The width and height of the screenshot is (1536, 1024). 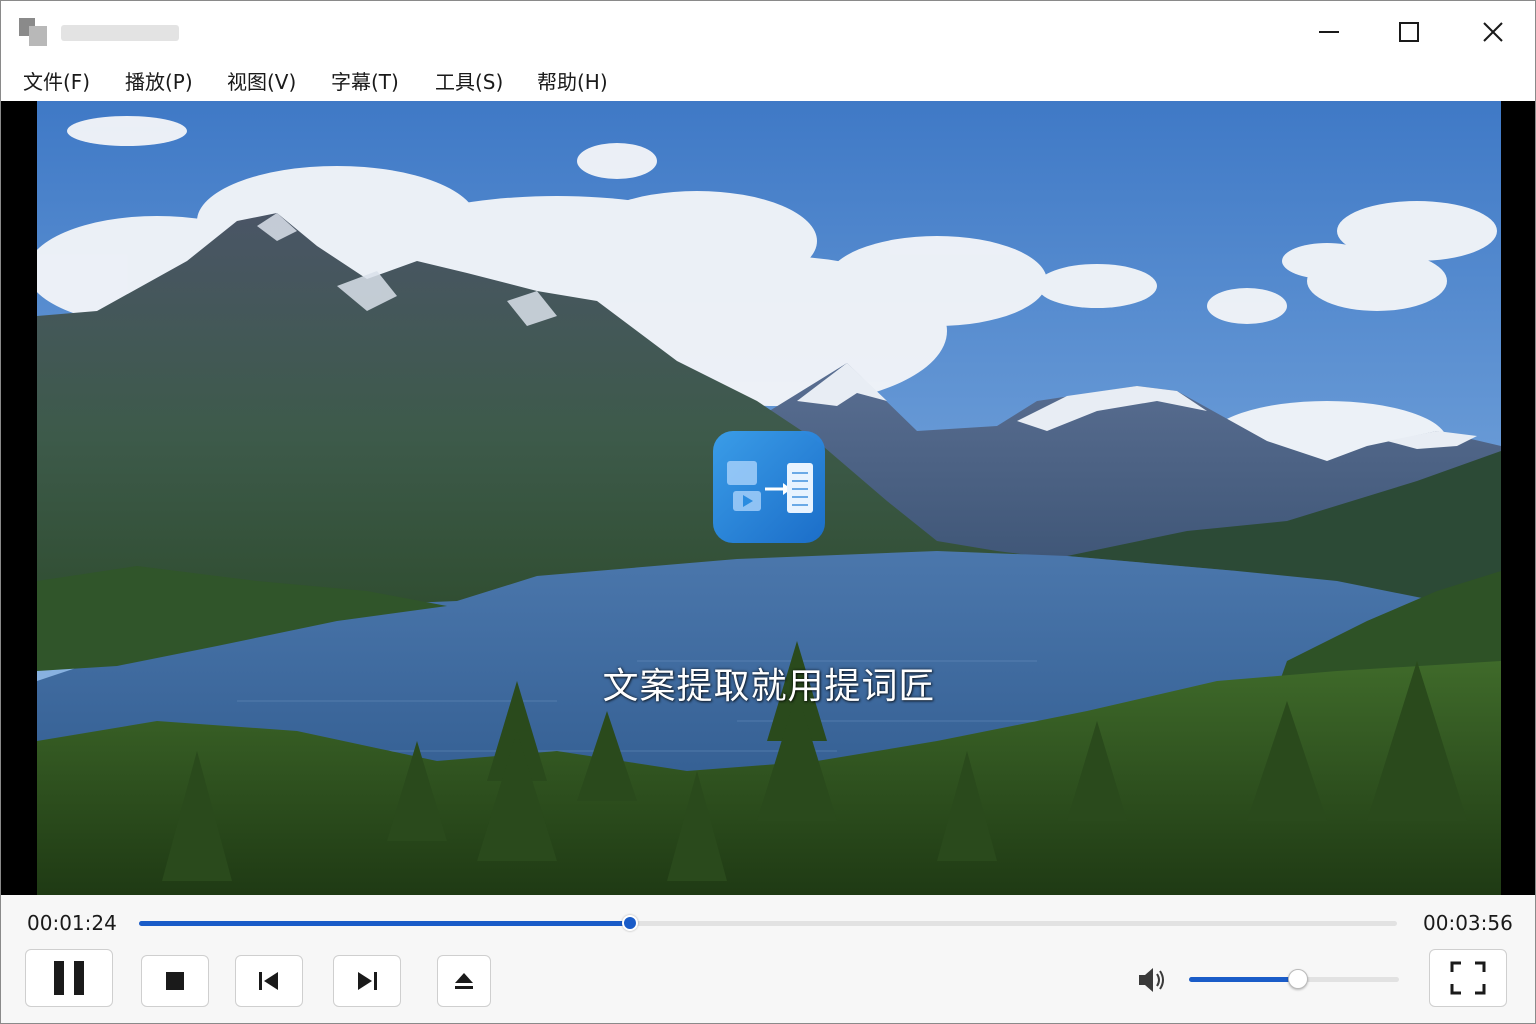 What do you see at coordinates (120, 33) in the screenshot?
I see `window-title-redacted` at bounding box center [120, 33].